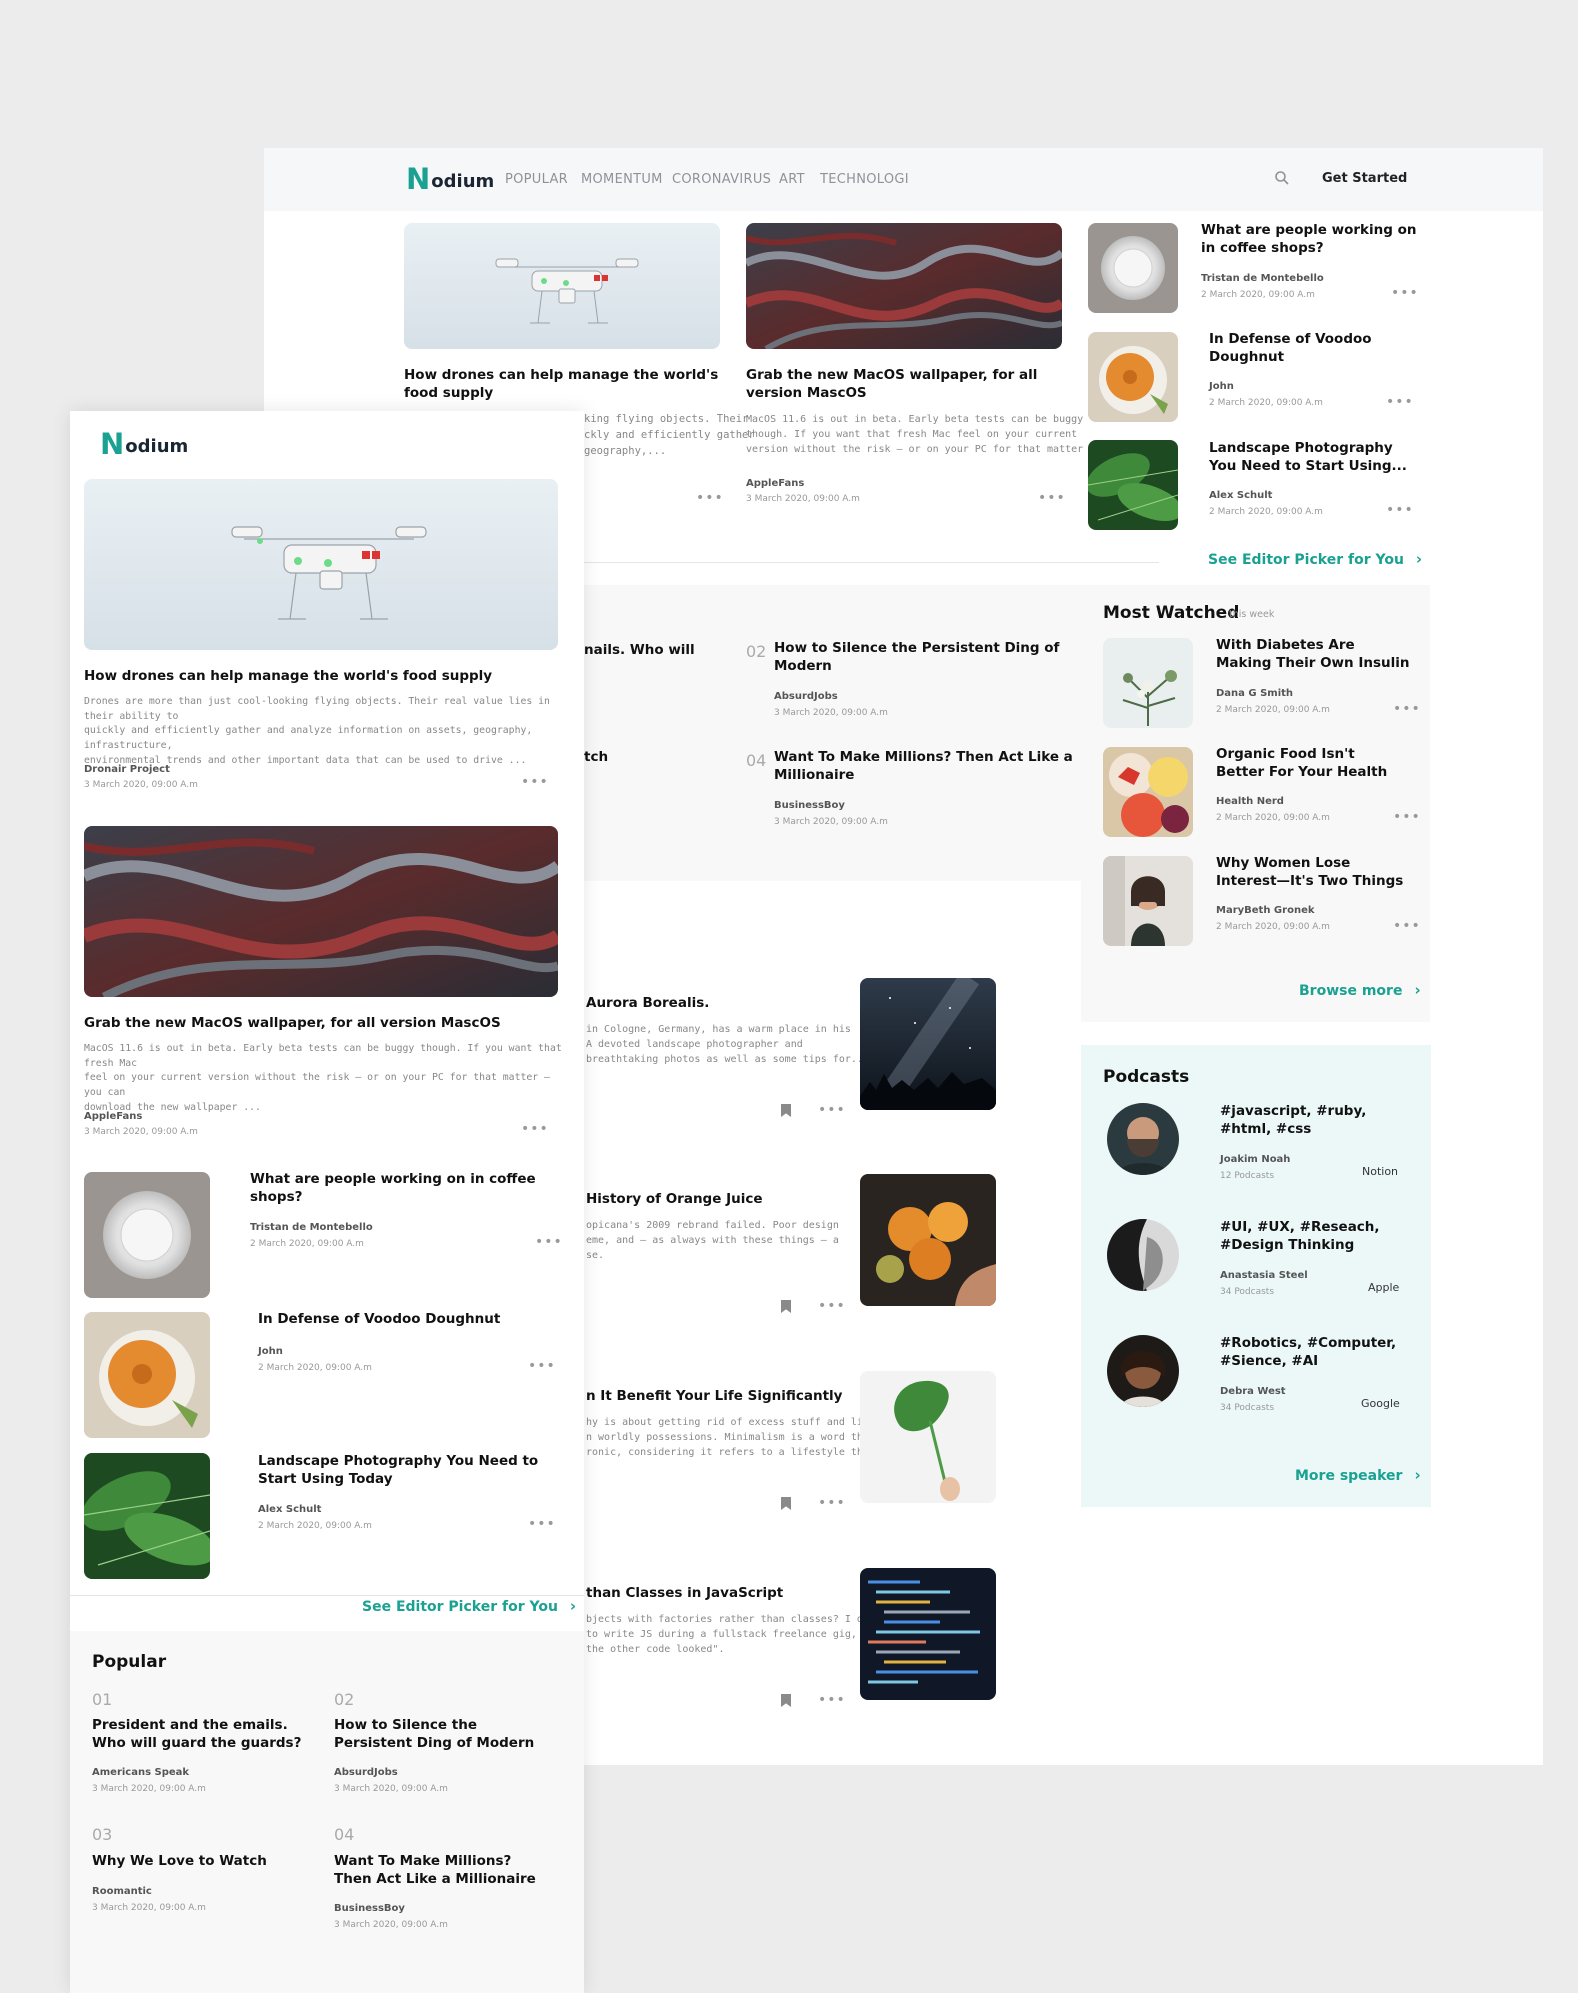 This screenshot has height=1993, width=1578. I want to click on podcast-platform: Apple, so click(1383, 1287).